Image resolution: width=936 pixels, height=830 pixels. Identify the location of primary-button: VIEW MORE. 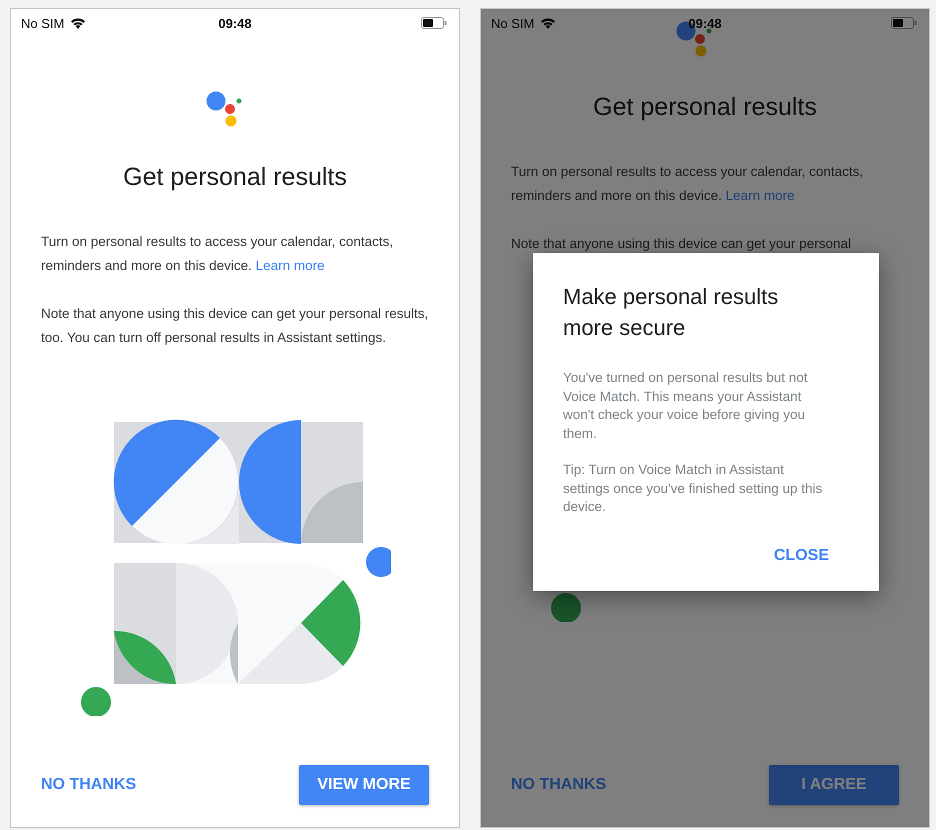
(364, 785).